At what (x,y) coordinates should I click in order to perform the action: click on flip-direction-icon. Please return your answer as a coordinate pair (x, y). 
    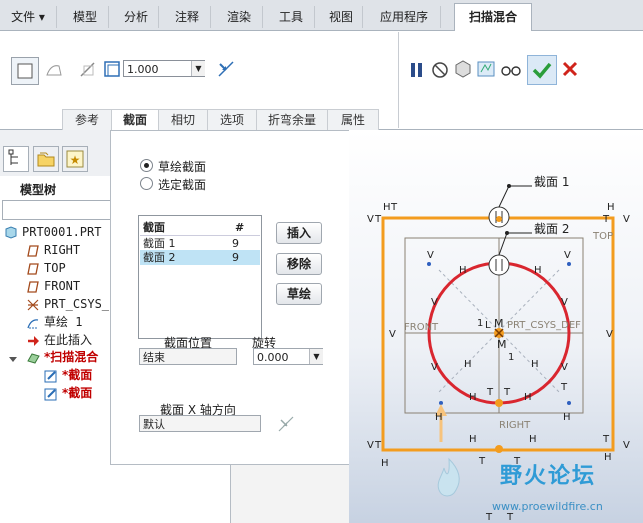
    Looking at the image, I should click on (226, 69).